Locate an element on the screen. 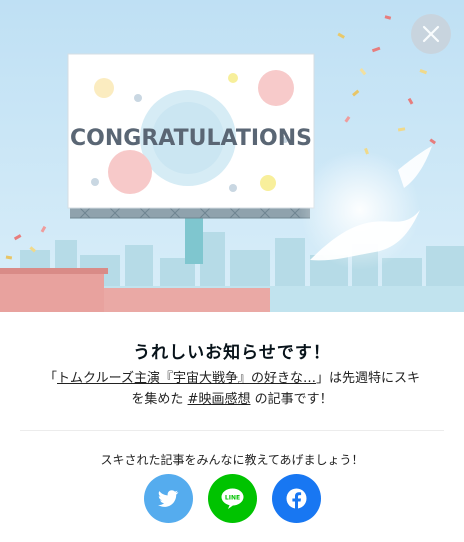 This screenshot has width=464, height=542. facebook-share-button is located at coordinates (296, 498).